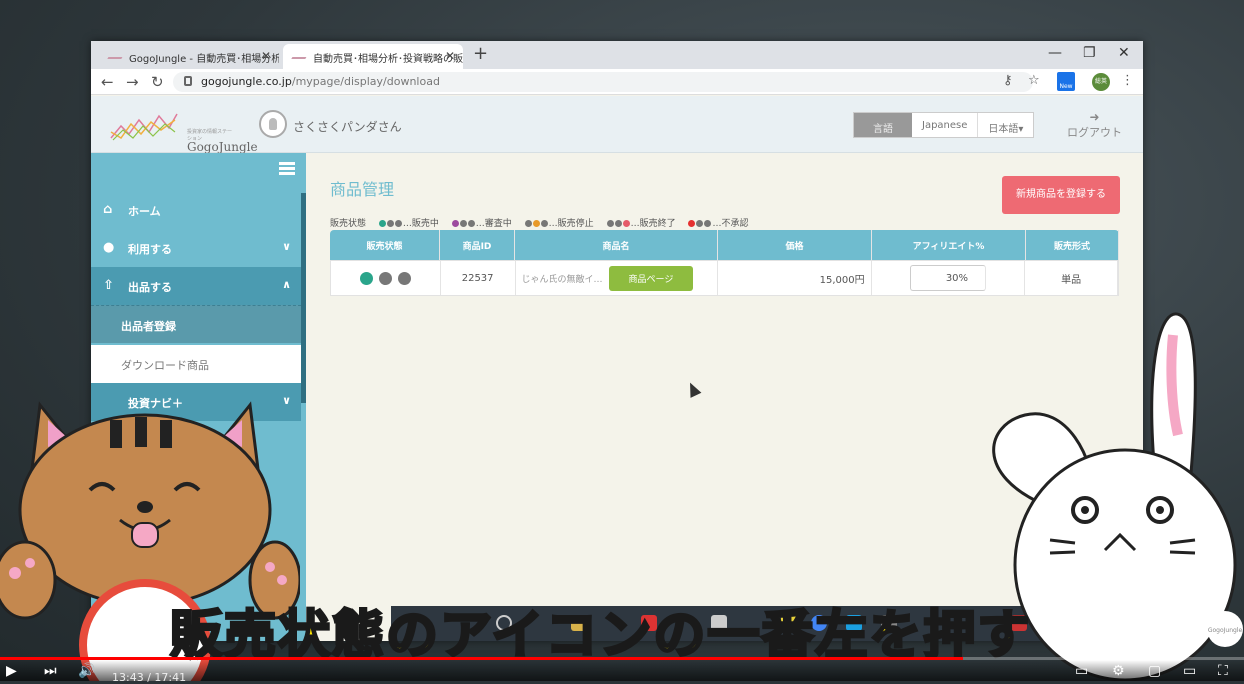 This screenshot has width=1244, height=684. What do you see at coordinates (1066, 81) in the screenshot?
I see `extension-new-icon: New` at bounding box center [1066, 81].